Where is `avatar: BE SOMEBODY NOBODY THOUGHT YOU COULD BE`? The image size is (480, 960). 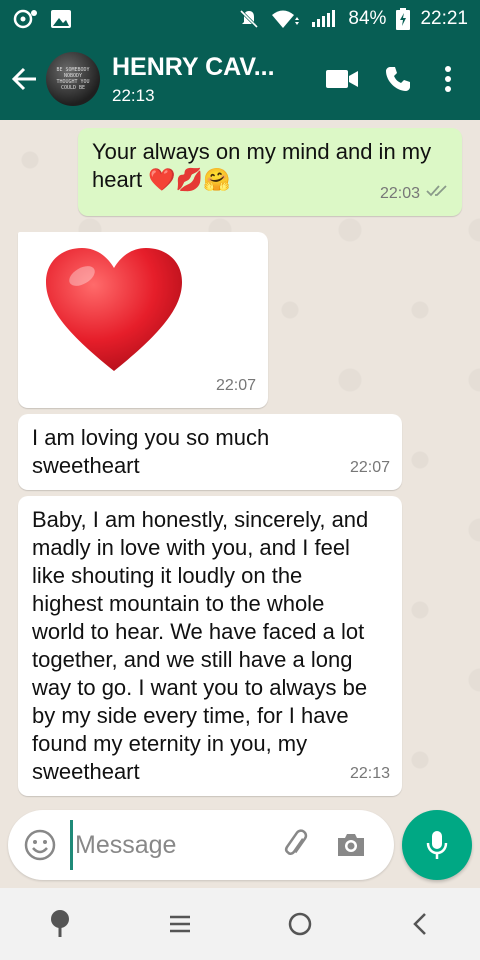 avatar: BE SOMEBODY NOBODY THOUGHT YOU COULD BE is located at coordinates (73, 79).